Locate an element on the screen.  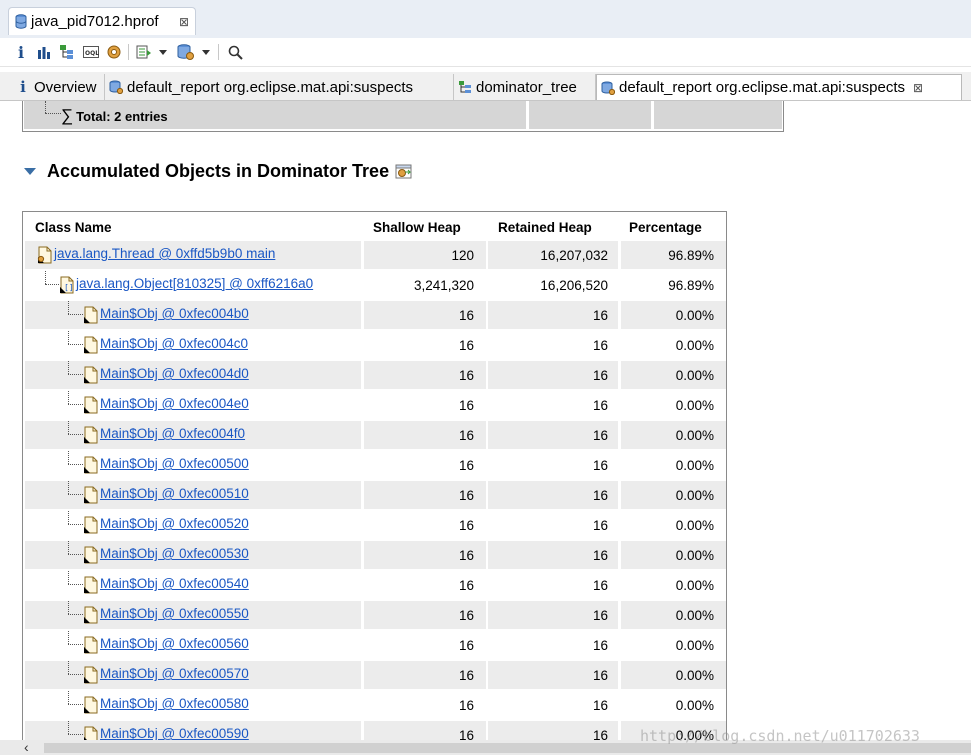
oql-button: OQL is located at coordinates (91, 52).